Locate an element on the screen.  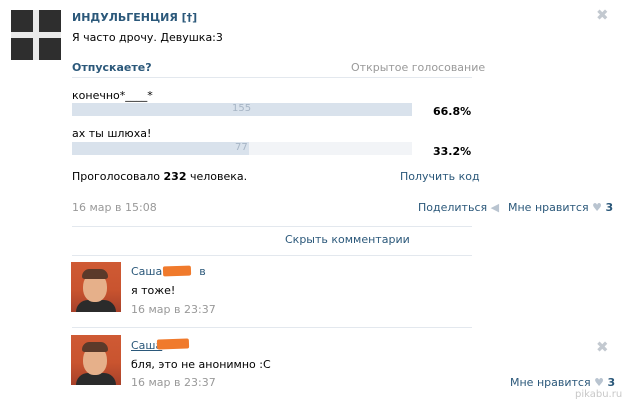
share-label: Поделиться is located at coordinates (453, 207).